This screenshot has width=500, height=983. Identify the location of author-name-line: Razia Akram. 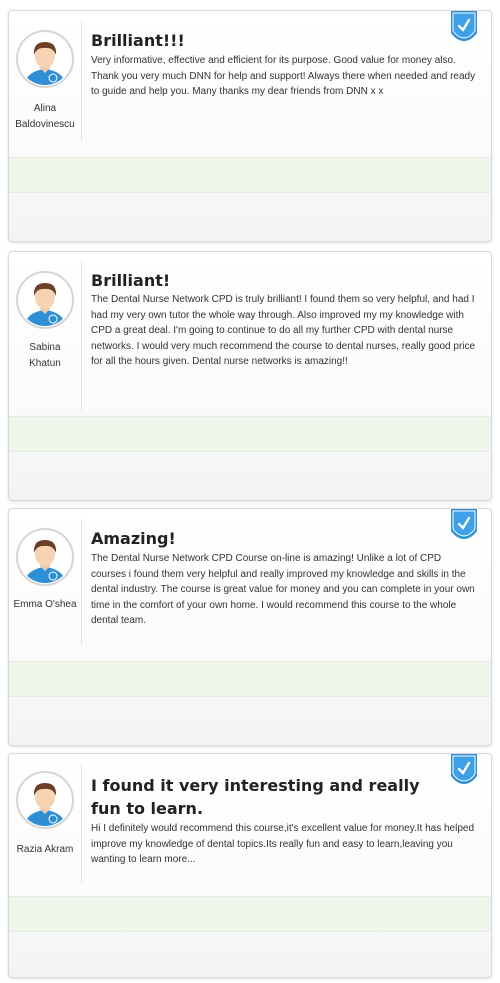
(45, 849).